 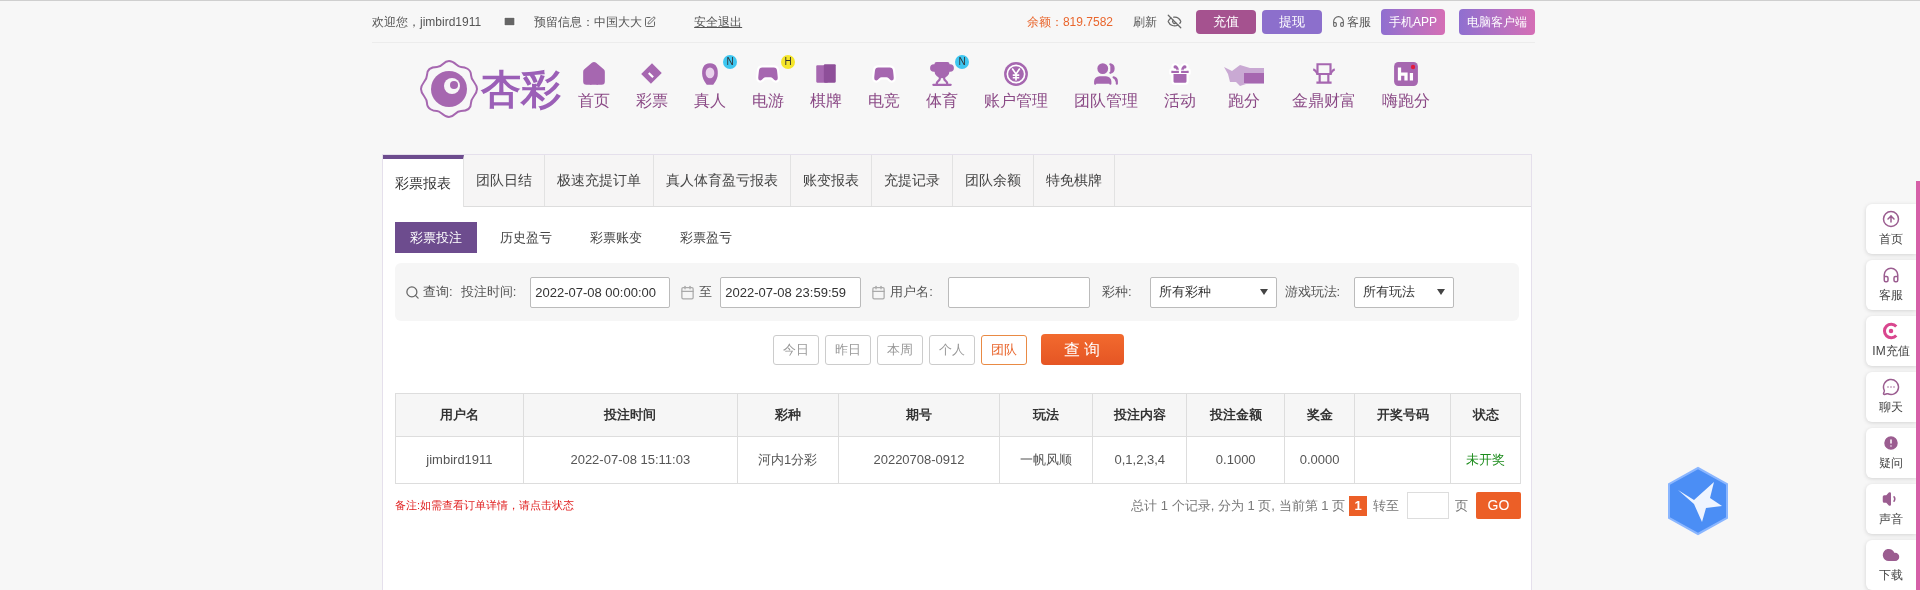 What do you see at coordinates (1139, 460) in the screenshot?
I see `table-cell: 0,1,2,3,4` at bounding box center [1139, 460].